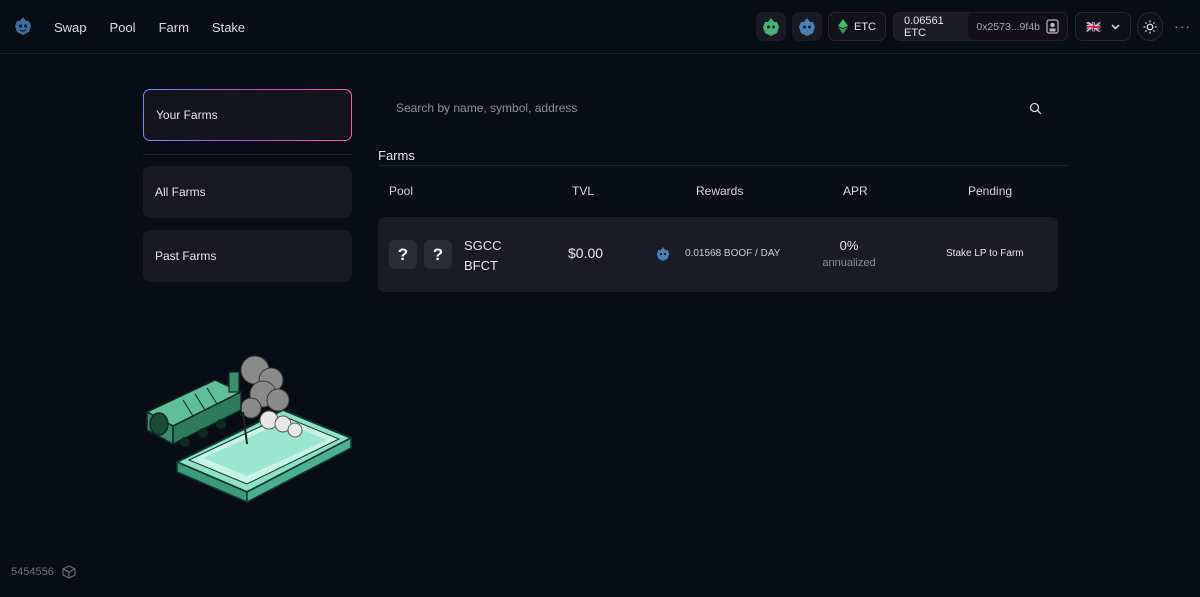 The width and height of the screenshot is (1200, 597). Describe the element at coordinates (990, 191) in the screenshot. I see `column-header-pending: Pending` at that location.